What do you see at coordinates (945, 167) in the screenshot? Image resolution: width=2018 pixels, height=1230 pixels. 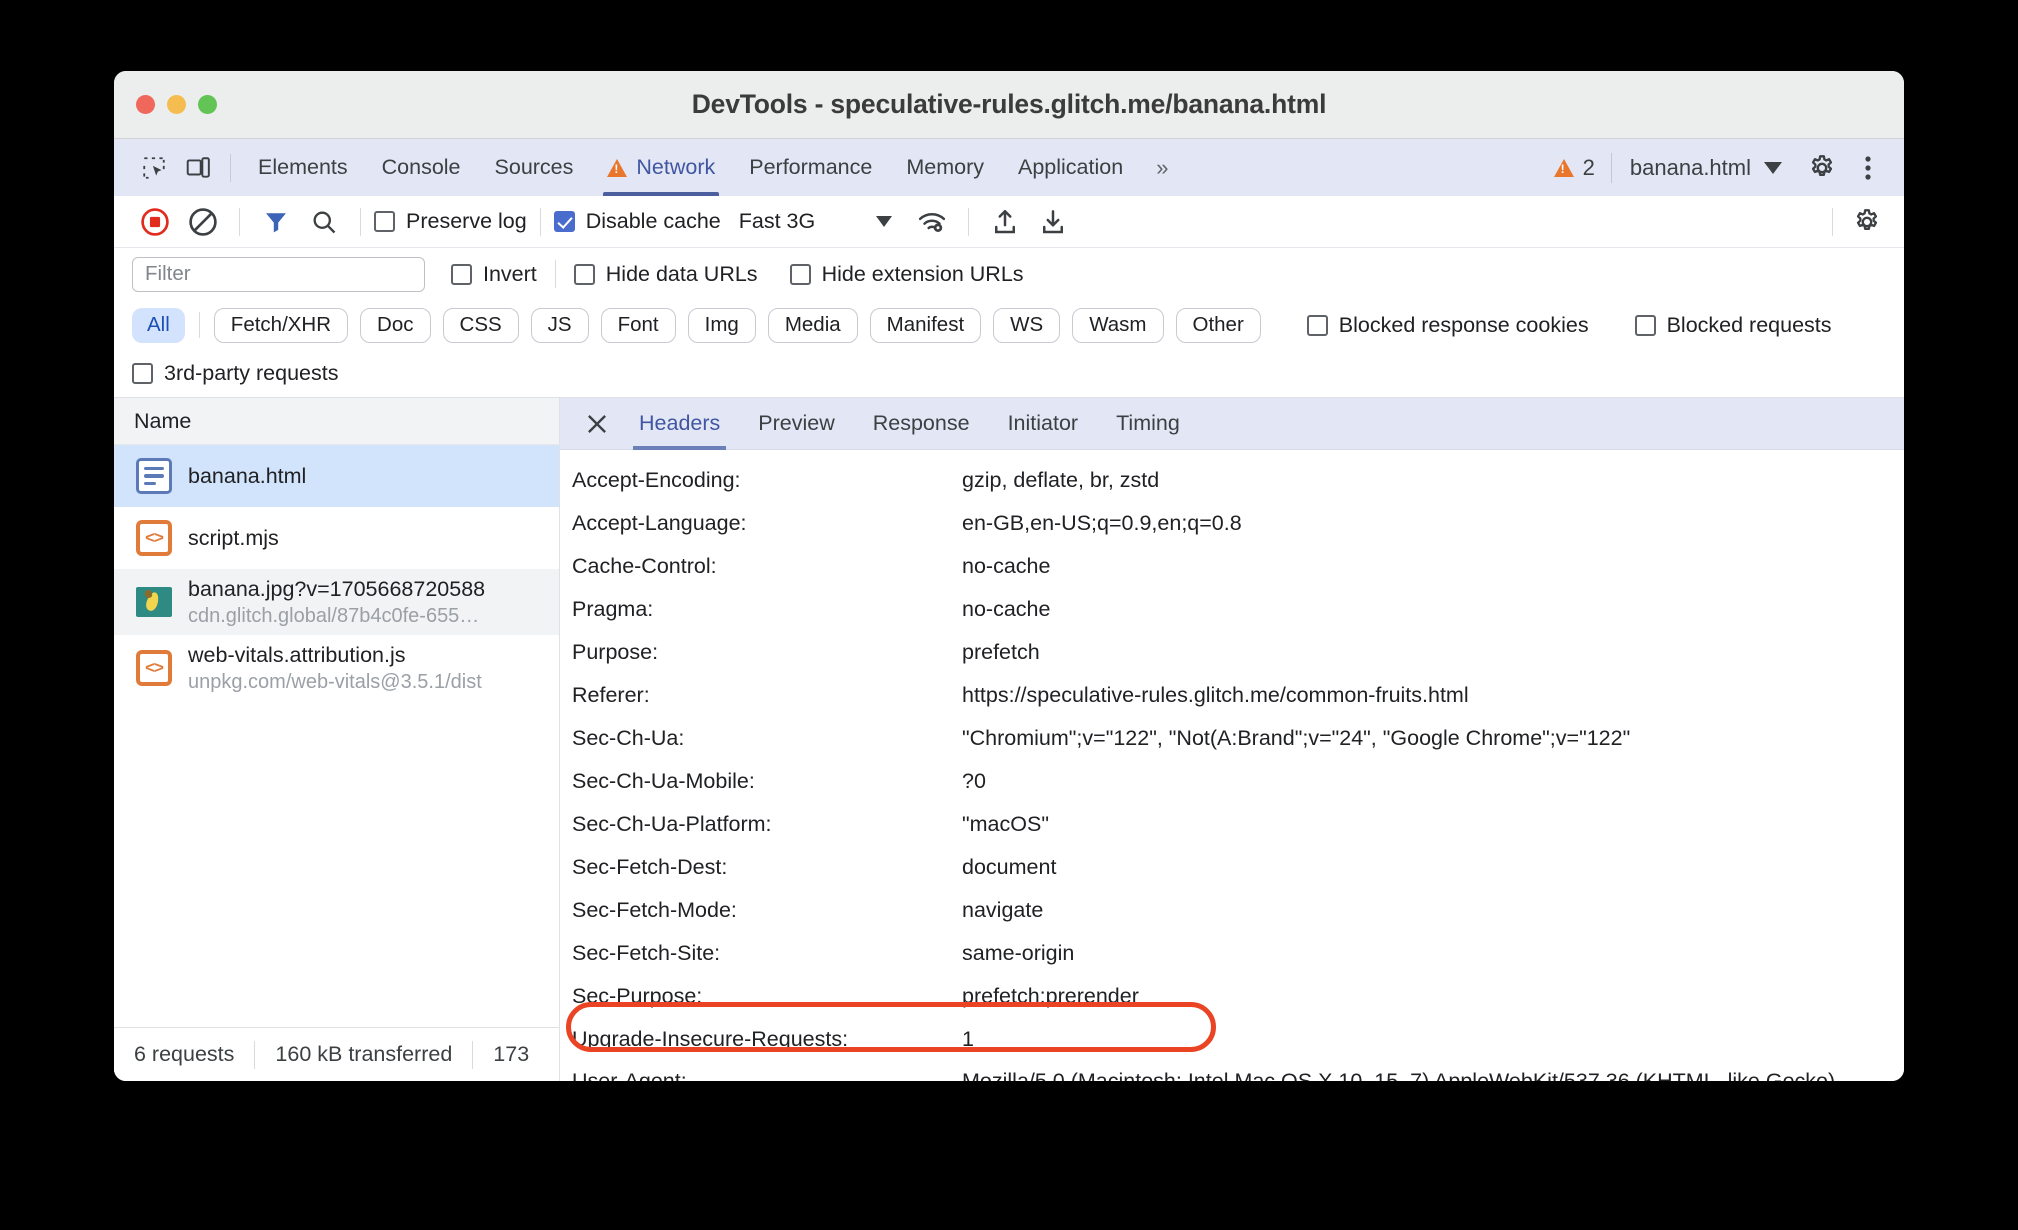 I see `tab-memory: Memory` at bounding box center [945, 167].